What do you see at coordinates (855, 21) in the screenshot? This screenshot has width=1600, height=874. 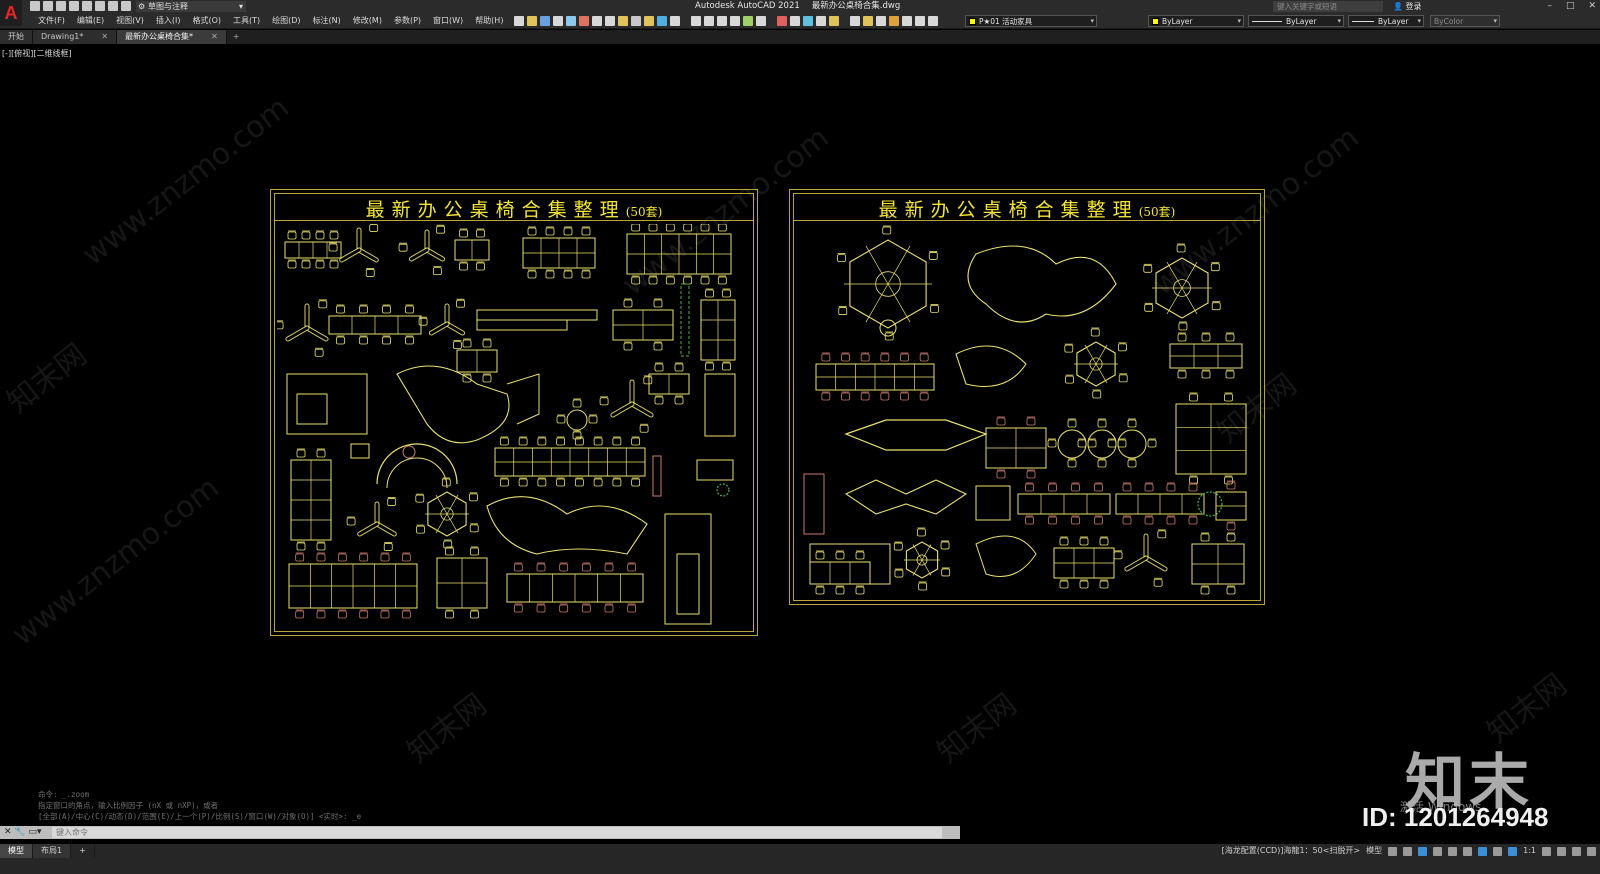 I see `quickcalc-icon` at bounding box center [855, 21].